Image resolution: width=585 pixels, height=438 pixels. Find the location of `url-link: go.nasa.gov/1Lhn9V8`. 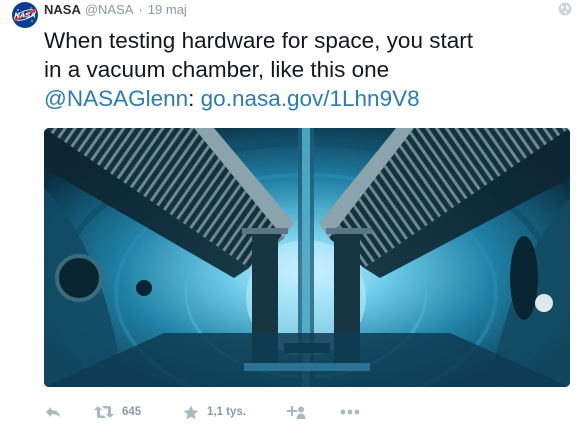

url-link: go.nasa.gov/1Lhn9V8 is located at coordinates (310, 98).